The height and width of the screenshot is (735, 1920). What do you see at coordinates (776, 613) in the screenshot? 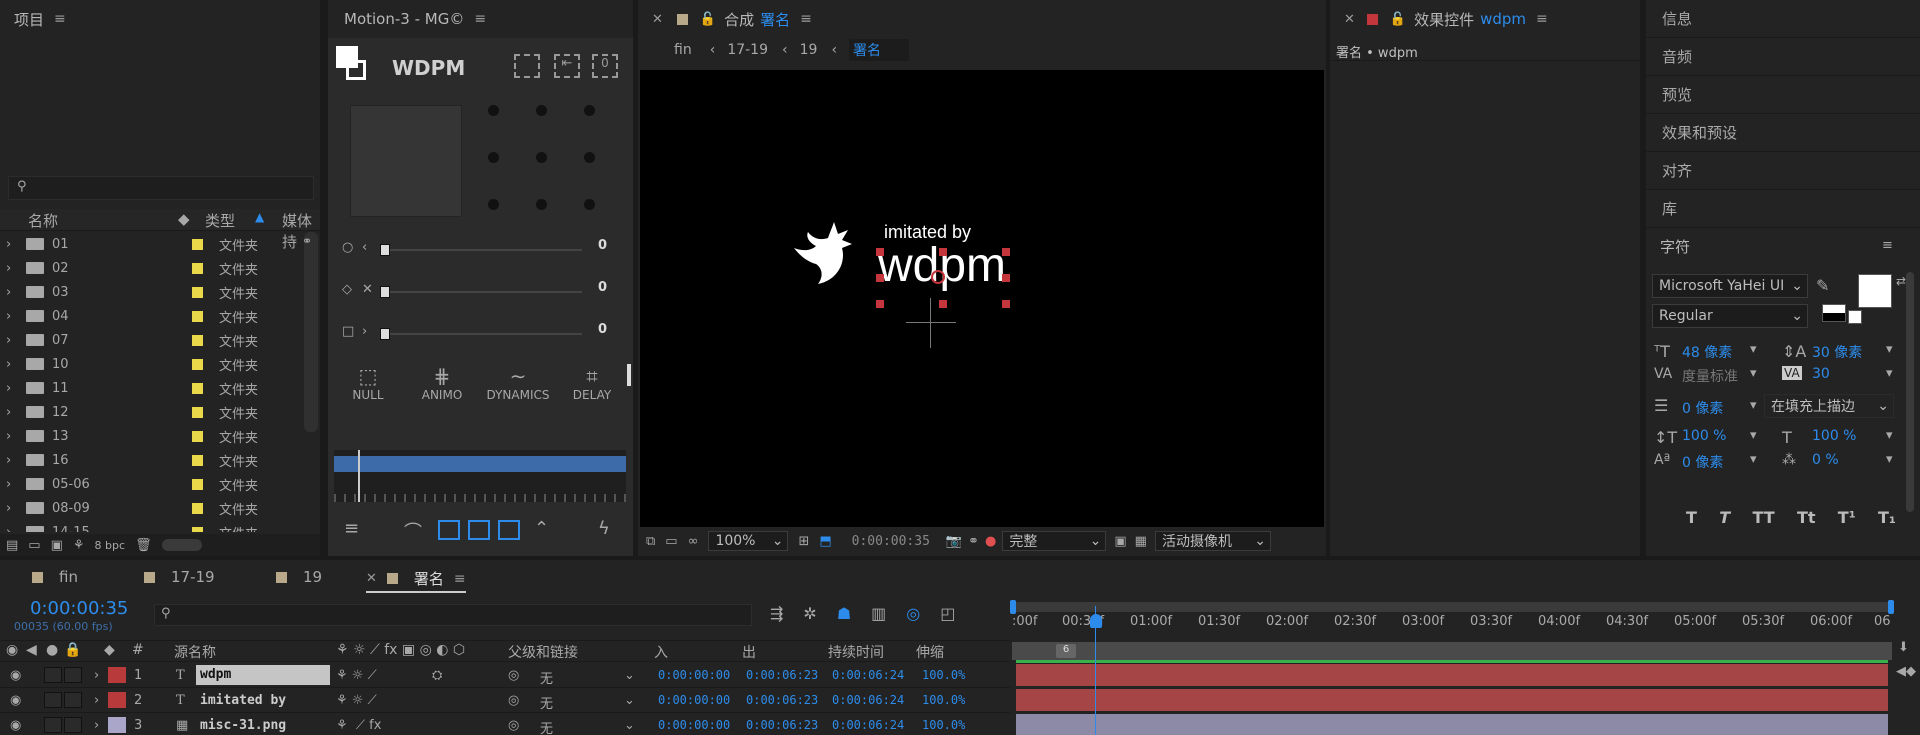
I see `comp-flowchart-icon: ⇶` at bounding box center [776, 613].